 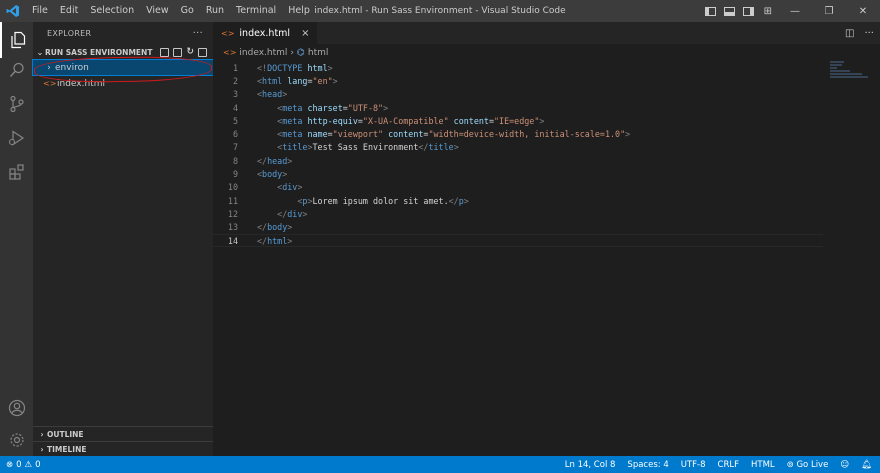 I want to click on code-text: </head>, so click(x=274, y=161).